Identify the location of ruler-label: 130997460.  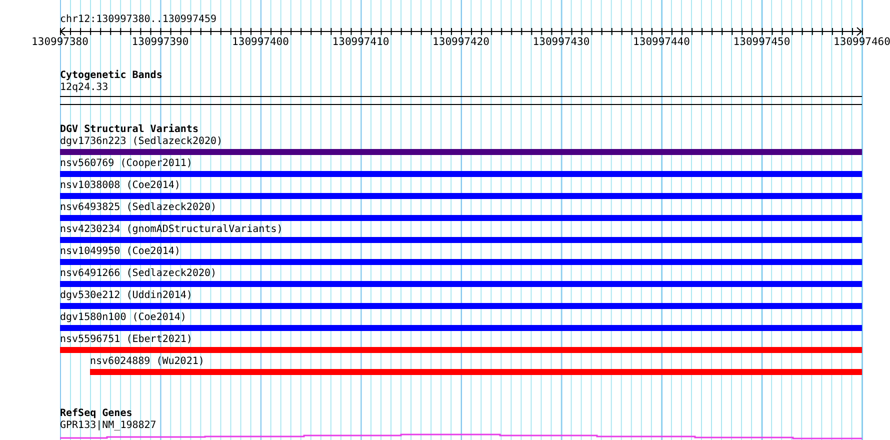
(862, 42).